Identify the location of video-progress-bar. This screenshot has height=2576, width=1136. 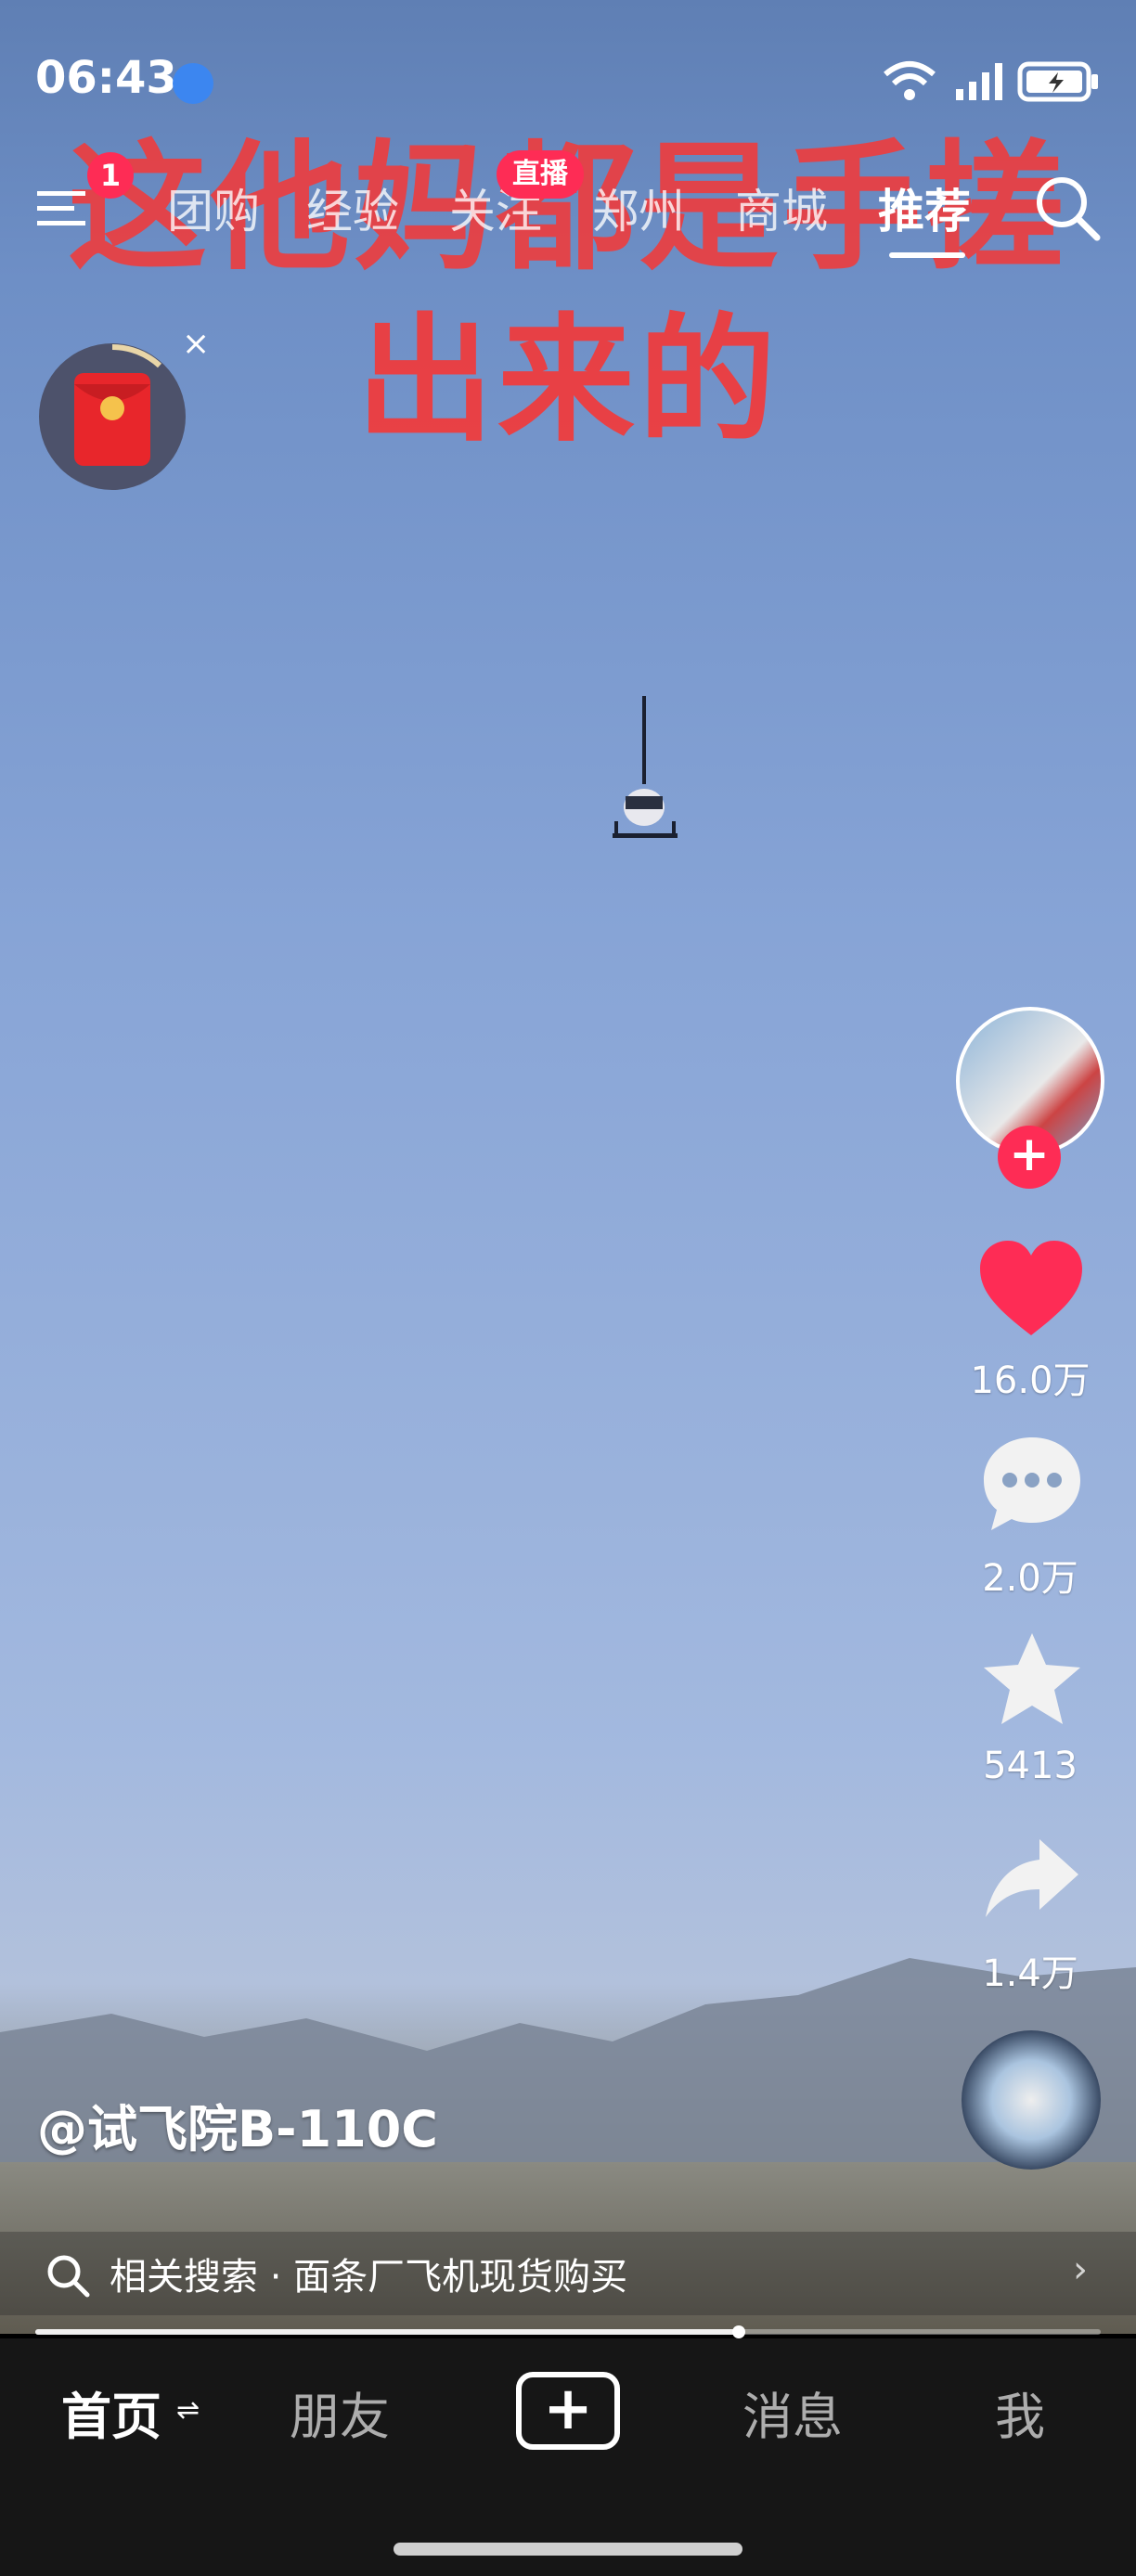
(568, 2331).